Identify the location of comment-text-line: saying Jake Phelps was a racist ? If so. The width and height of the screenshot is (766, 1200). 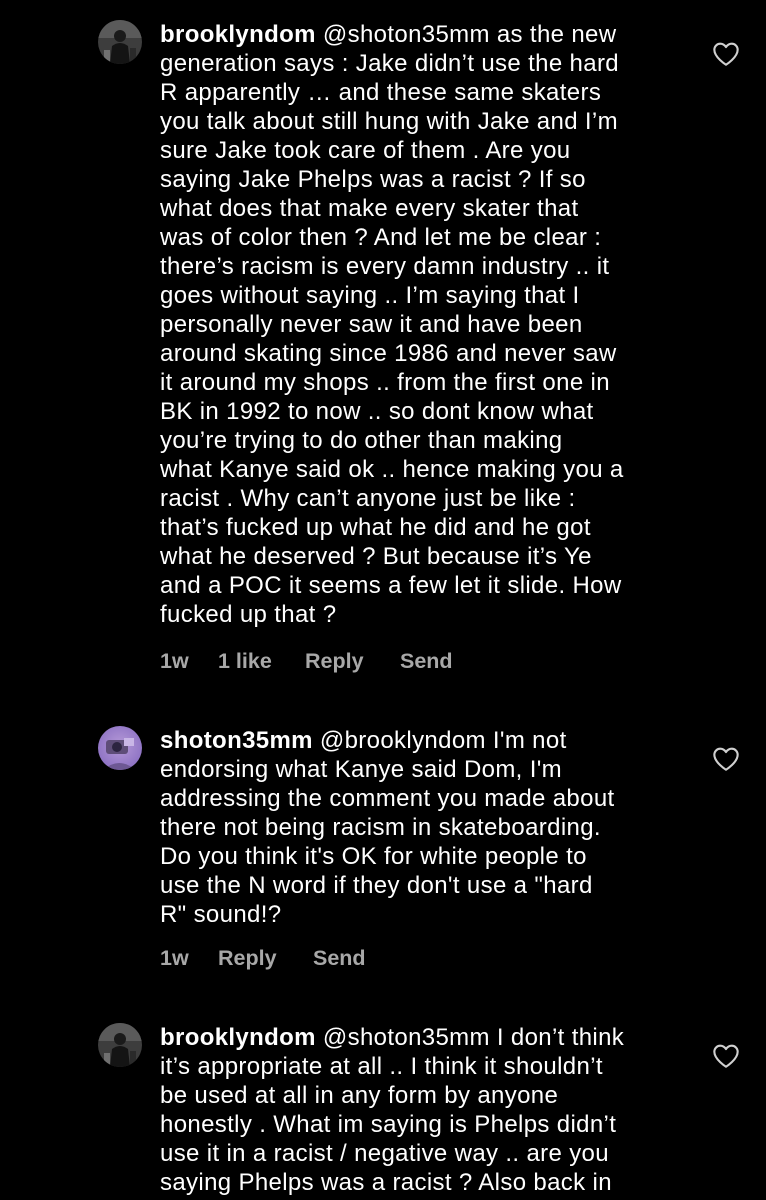
(373, 179).